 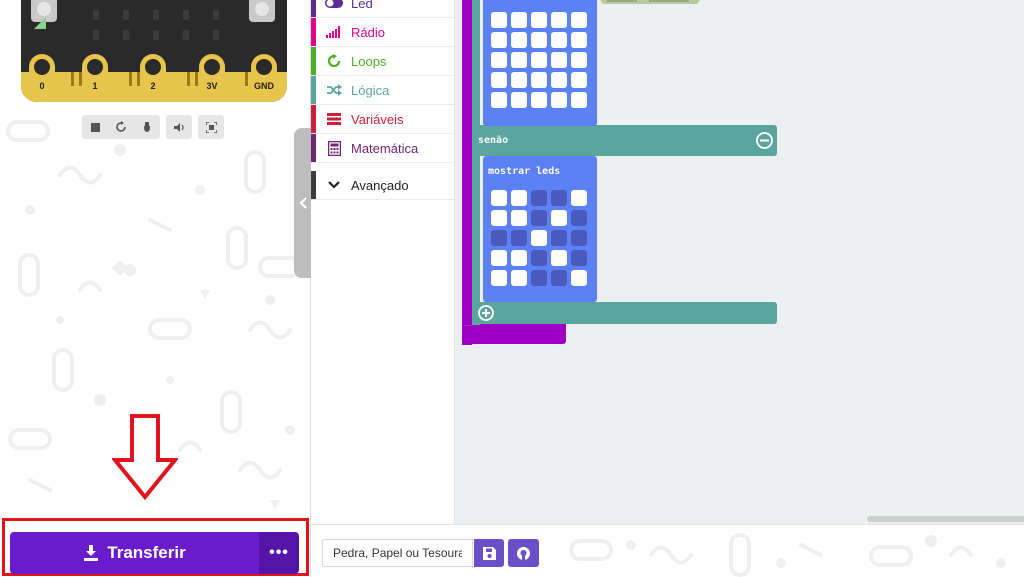 I want to click on toolbox-category-math: Matemática, so click(x=382, y=148).